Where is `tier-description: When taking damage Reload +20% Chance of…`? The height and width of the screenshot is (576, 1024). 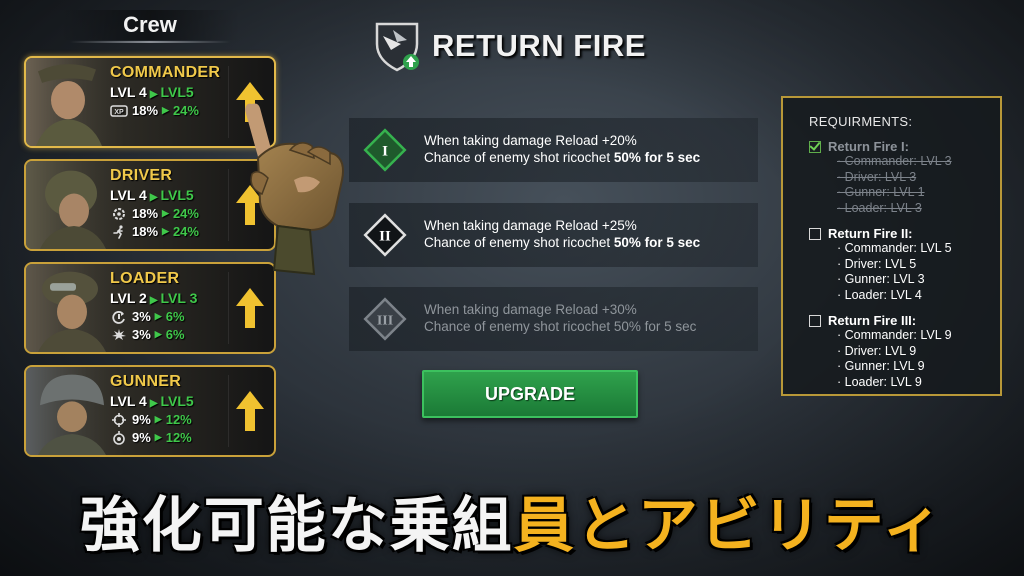
tier-description: When taking damage Reload +20% Chance of… is located at coordinates (562, 149).